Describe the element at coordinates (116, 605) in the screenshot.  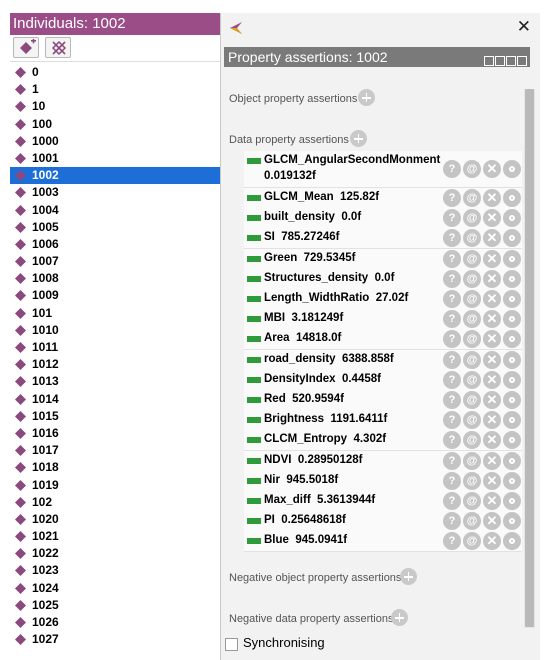
I see `individual-item: 1025` at that location.